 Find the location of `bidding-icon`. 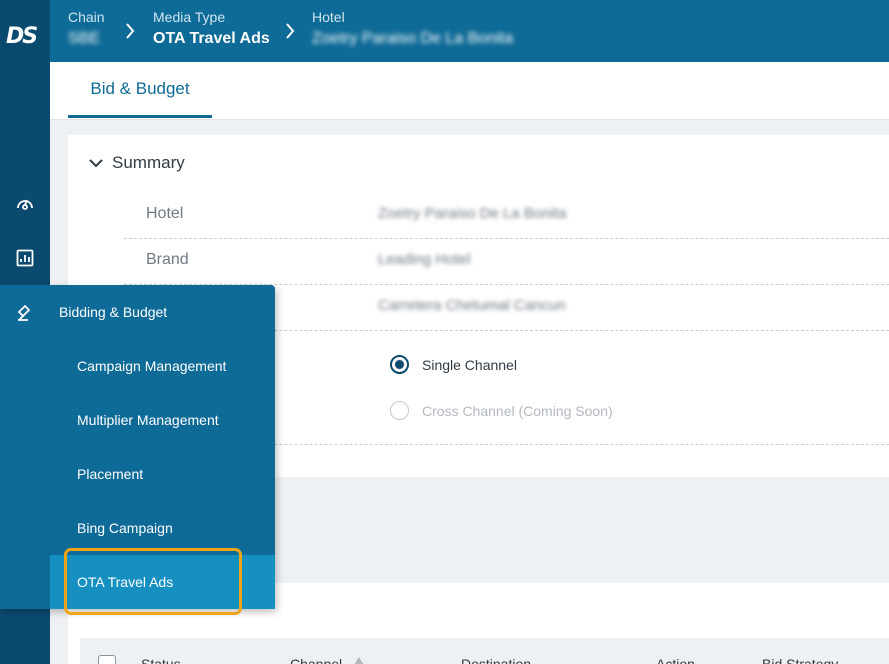

bidding-icon is located at coordinates (25, 312).